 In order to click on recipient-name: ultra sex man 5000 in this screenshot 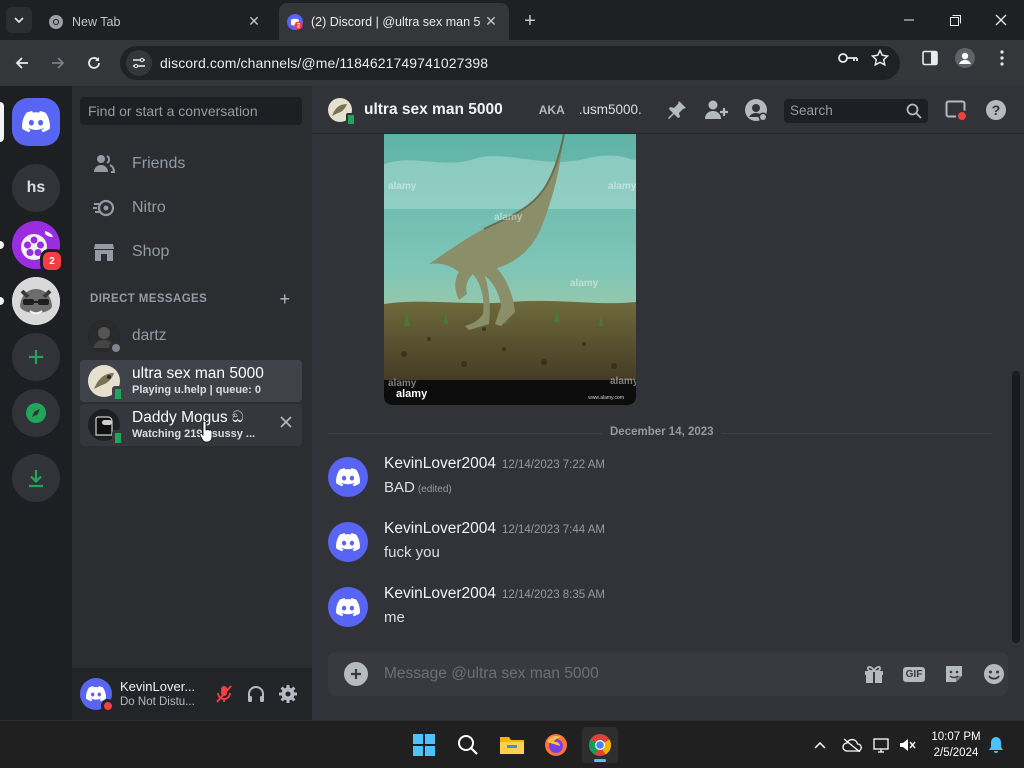, I will do `click(433, 110)`.